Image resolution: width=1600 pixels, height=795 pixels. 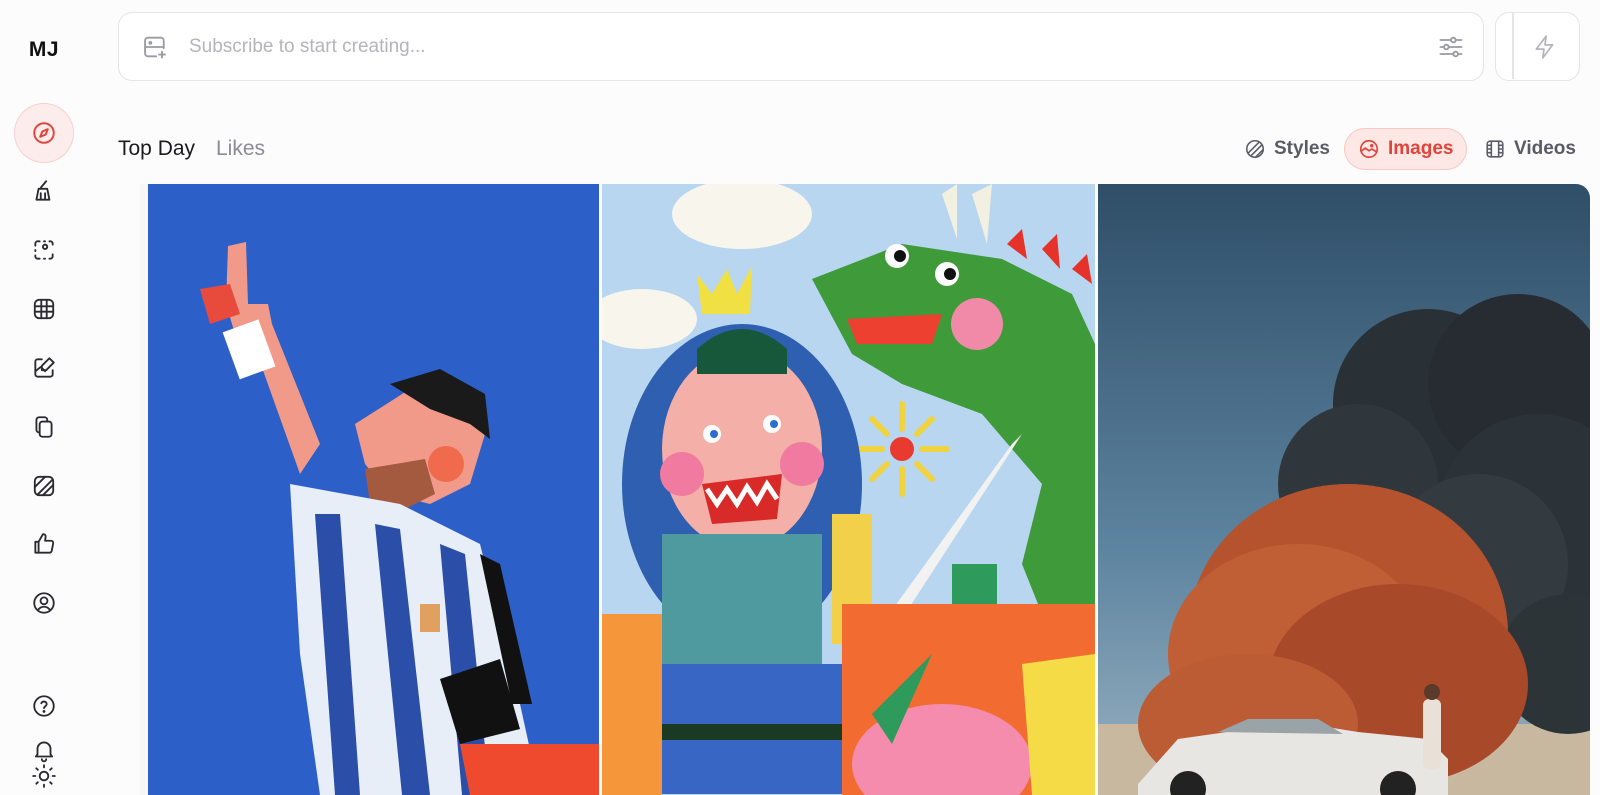 I want to click on nav-create, so click(x=44, y=191).